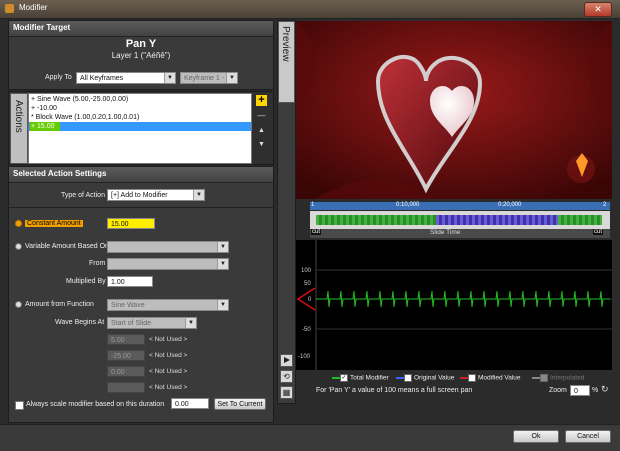 Image resolution: width=620 pixels, height=451 pixels. What do you see at coordinates (128, 305) in the screenshot?
I see `function-value: Sine Wave` at bounding box center [128, 305].